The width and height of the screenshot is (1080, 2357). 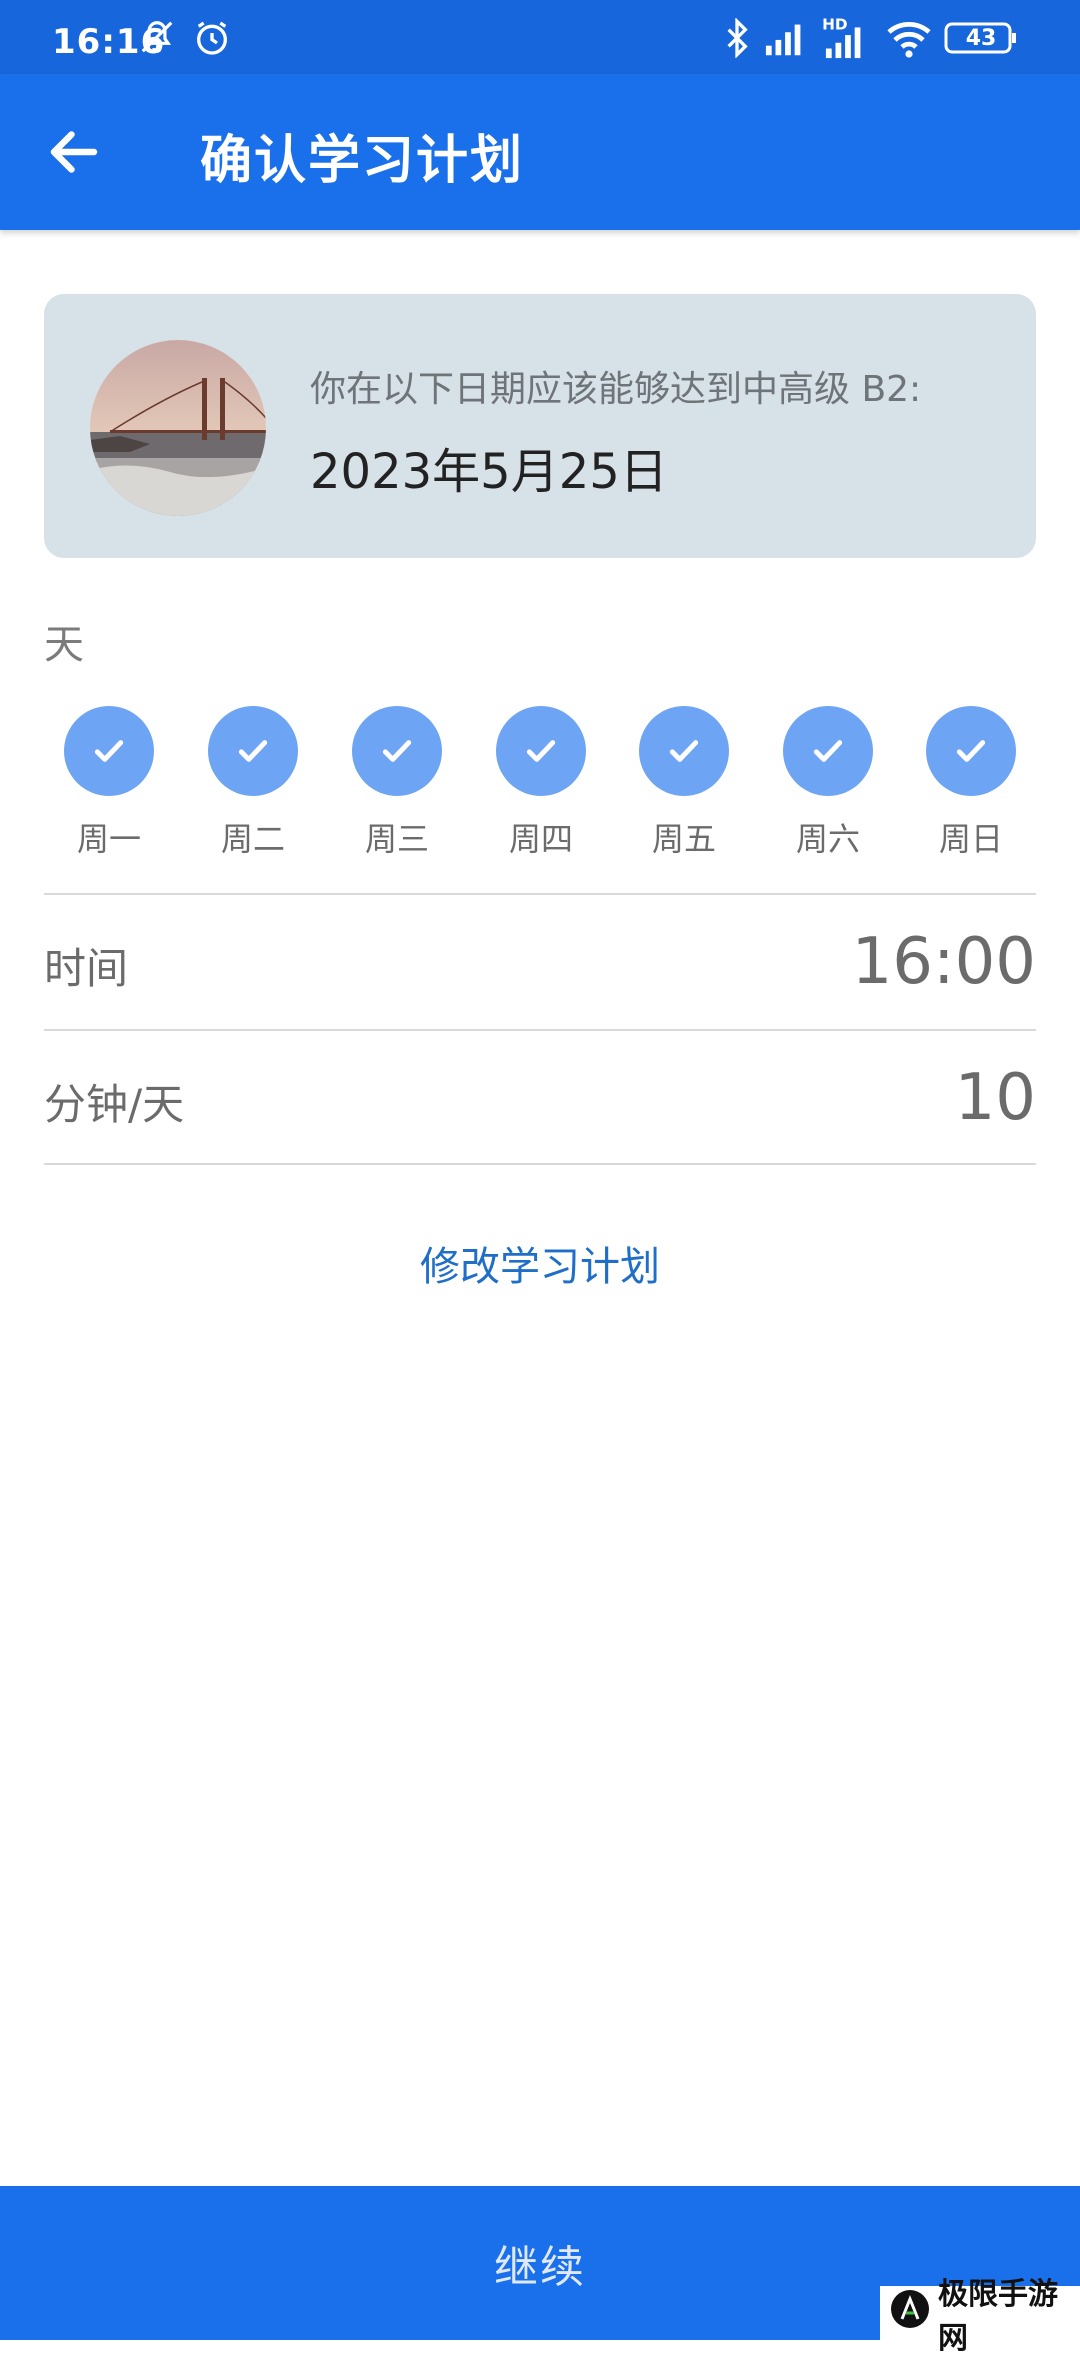 What do you see at coordinates (787, 40) in the screenshot?
I see `signal-icon` at bounding box center [787, 40].